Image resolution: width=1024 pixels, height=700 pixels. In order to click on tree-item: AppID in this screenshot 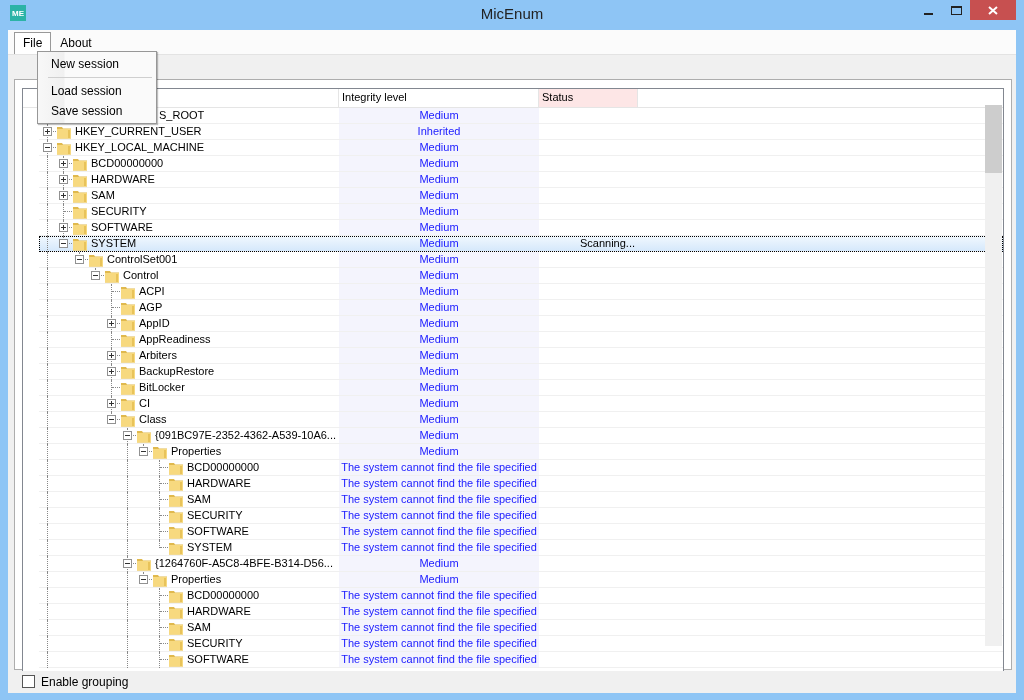, I will do `click(154, 323)`.